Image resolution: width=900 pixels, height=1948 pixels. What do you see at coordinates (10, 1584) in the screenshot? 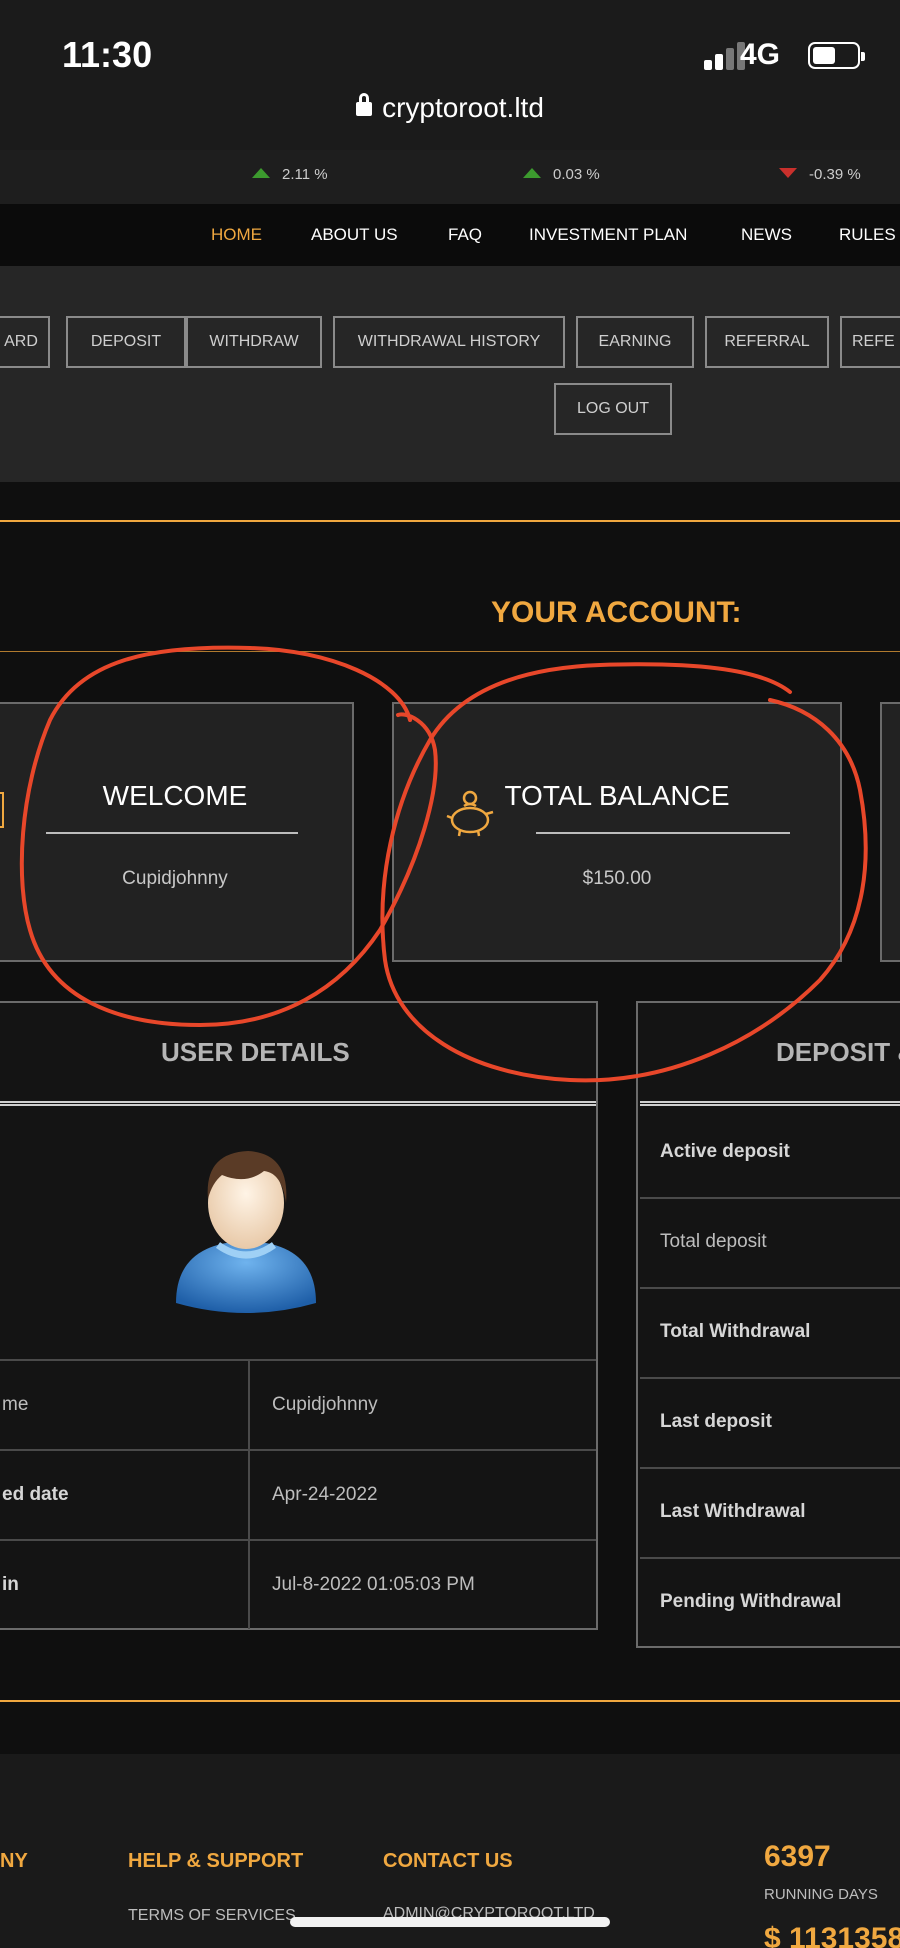
I see `detail-label-last-login: in` at bounding box center [10, 1584].